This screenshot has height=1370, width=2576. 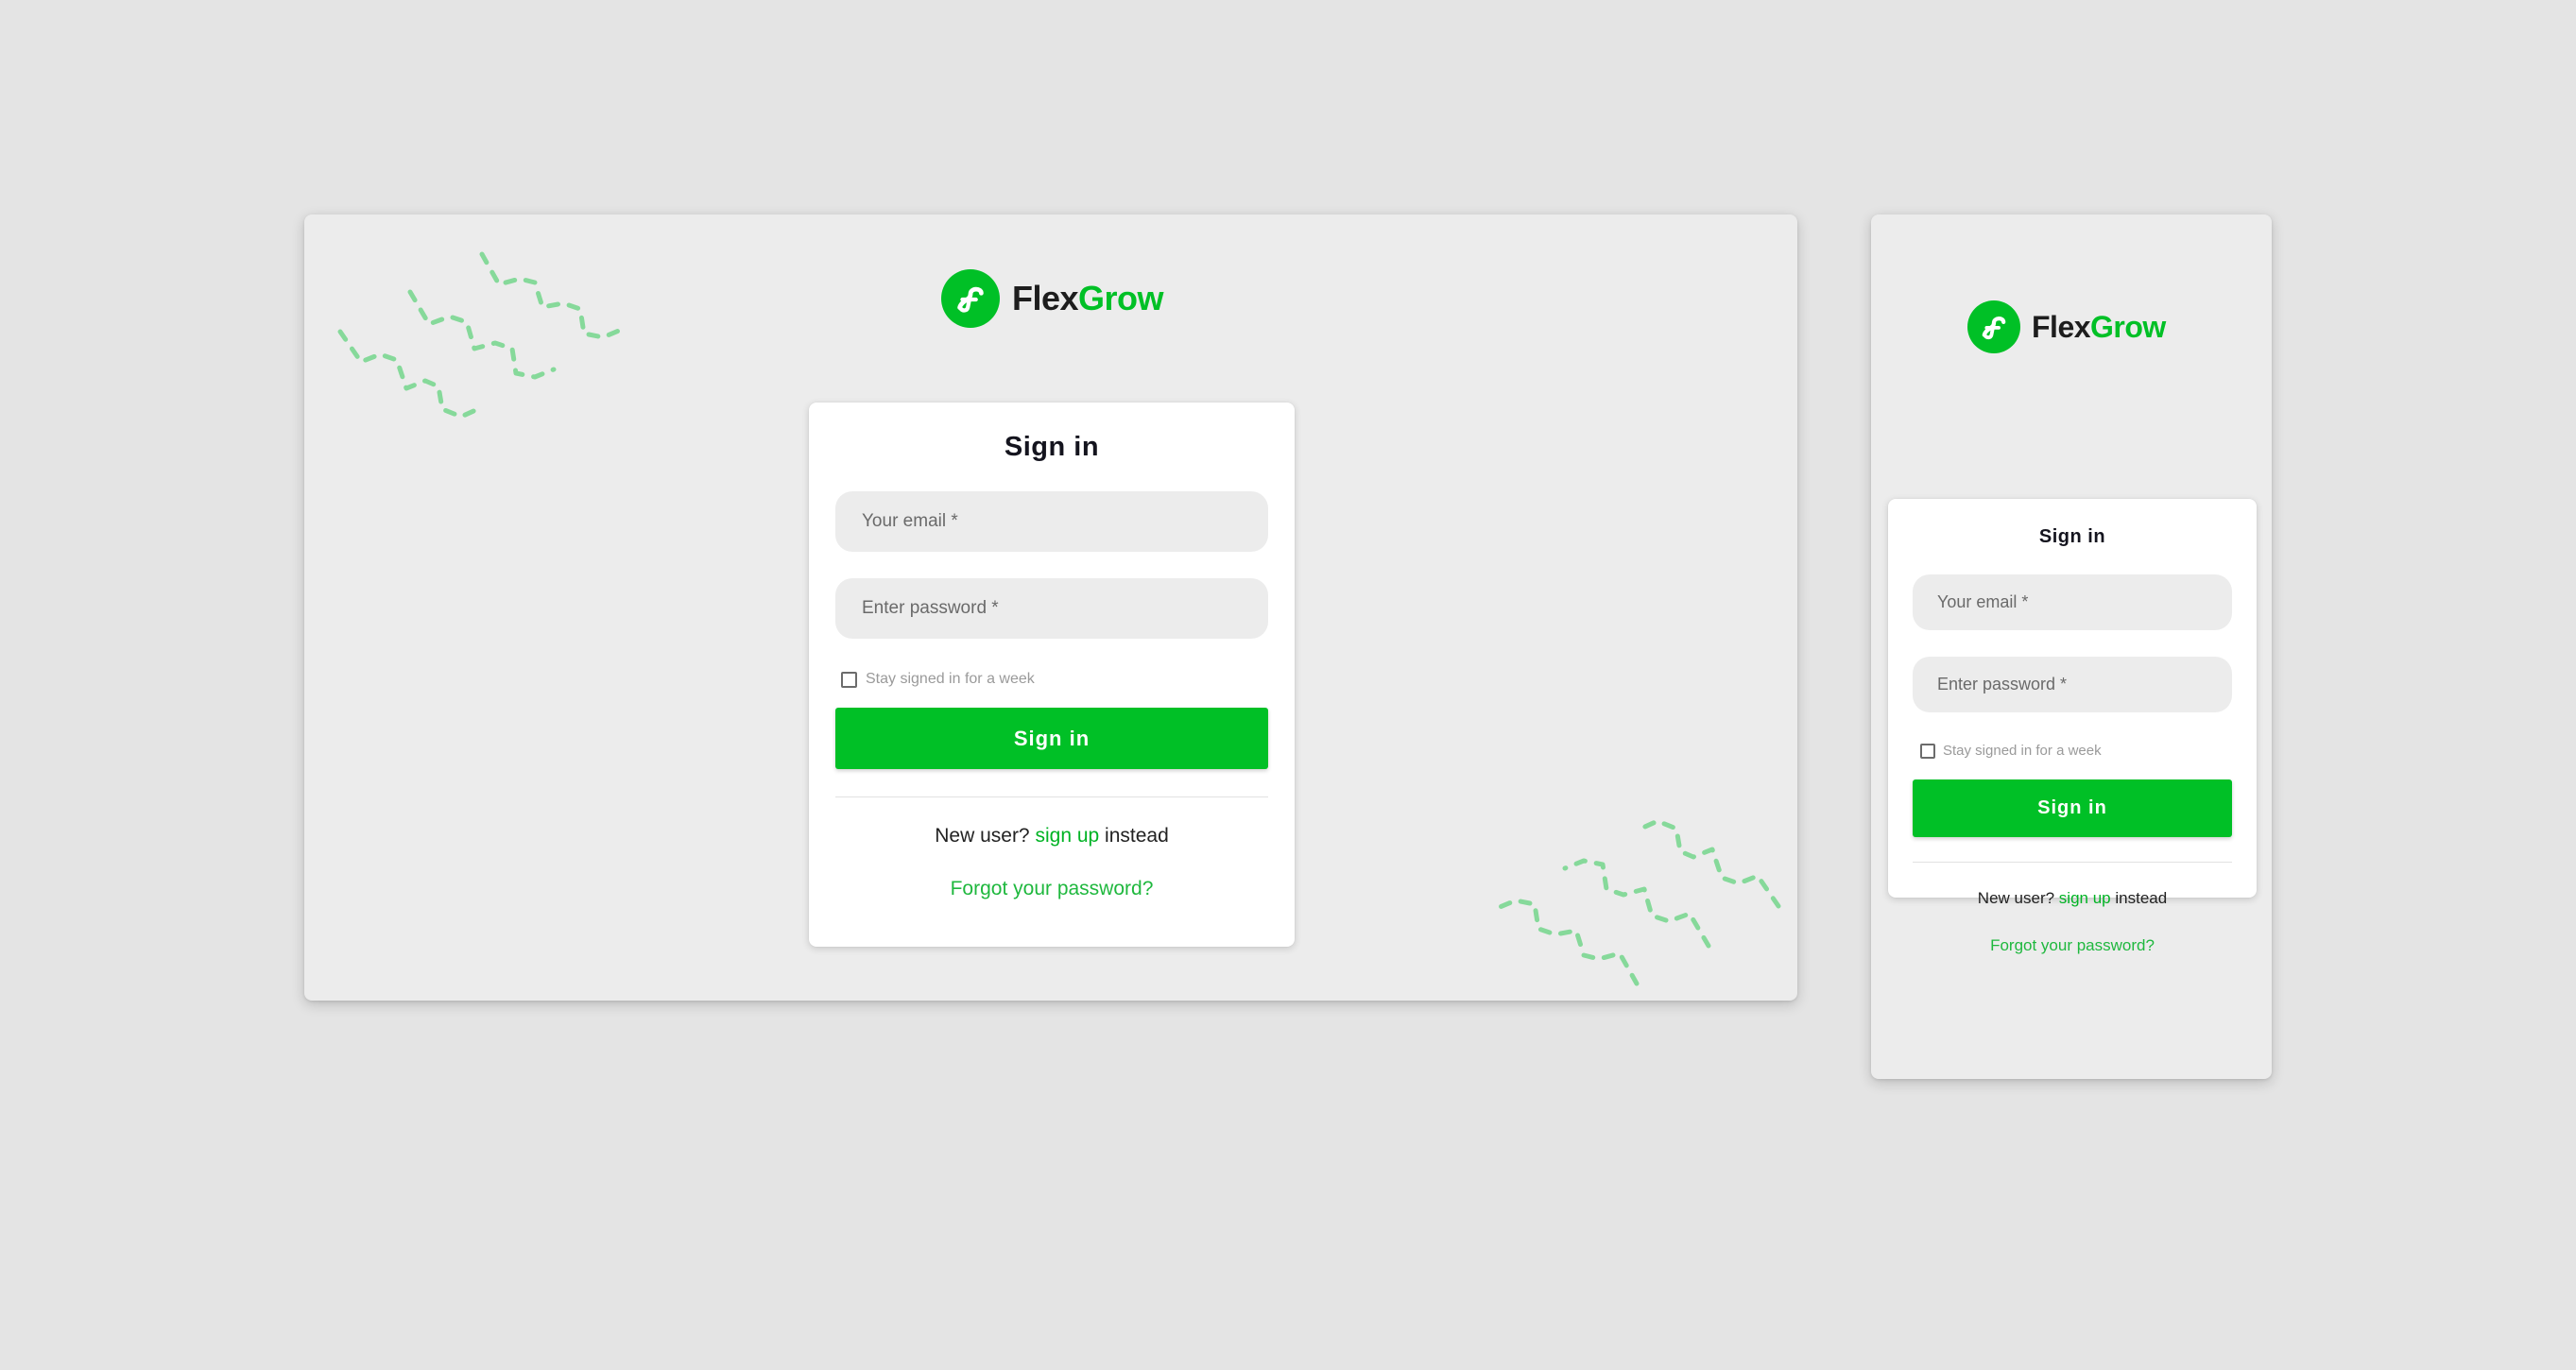 I want to click on zigzag-decoration-bottom-right, so click(x=1635, y=902).